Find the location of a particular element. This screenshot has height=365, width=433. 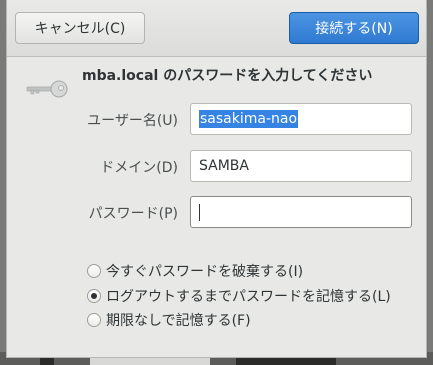

radio-forget-now-label: 今すぐパスワードを破棄する(I) is located at coordinates (205, 272).